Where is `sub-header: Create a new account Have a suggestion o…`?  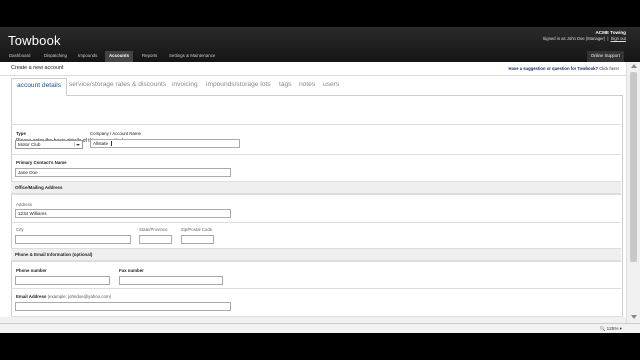
sub-header: Create a new account Have a suggestion o… is located at coordinates (313, 69).